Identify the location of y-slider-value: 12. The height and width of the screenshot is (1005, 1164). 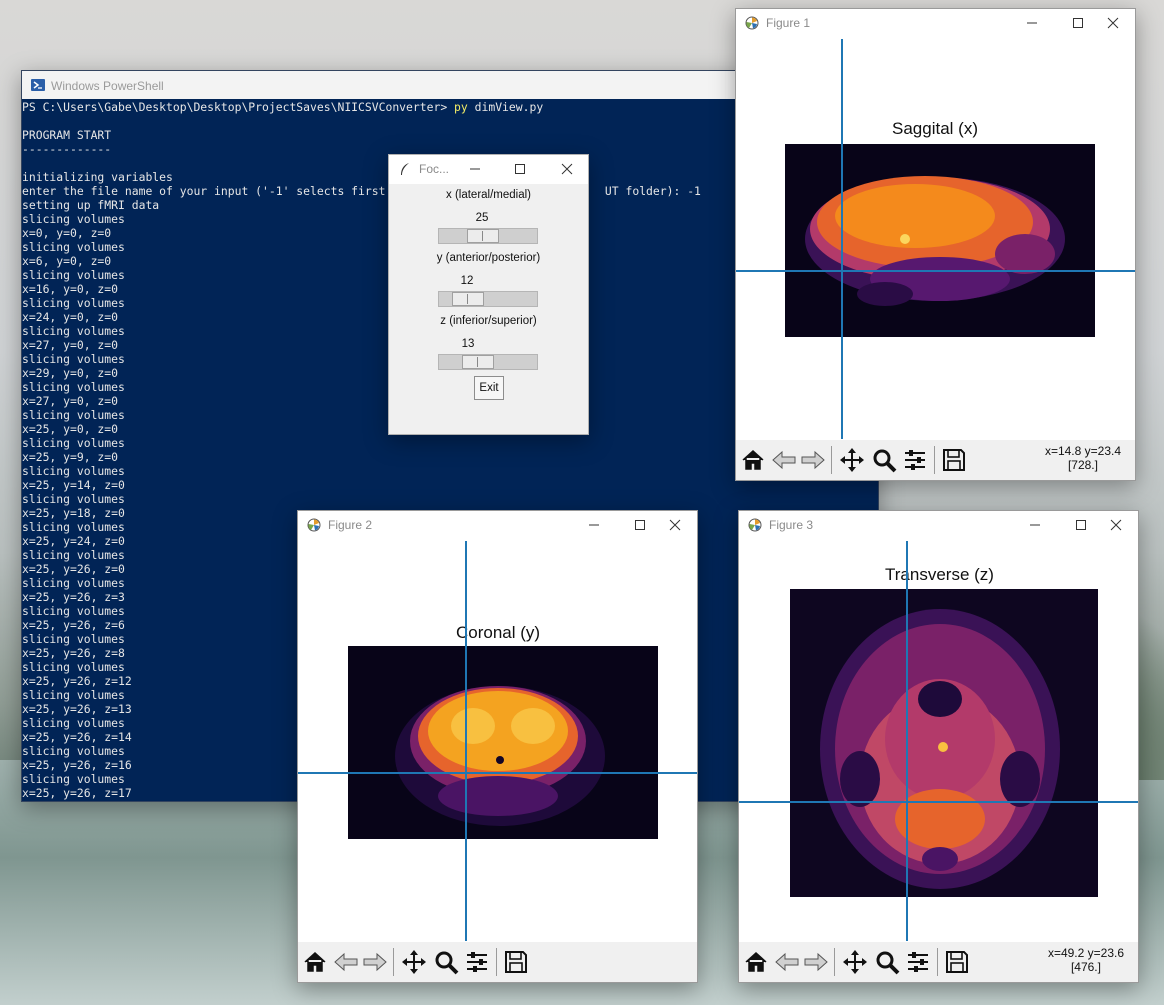
(467, 281).